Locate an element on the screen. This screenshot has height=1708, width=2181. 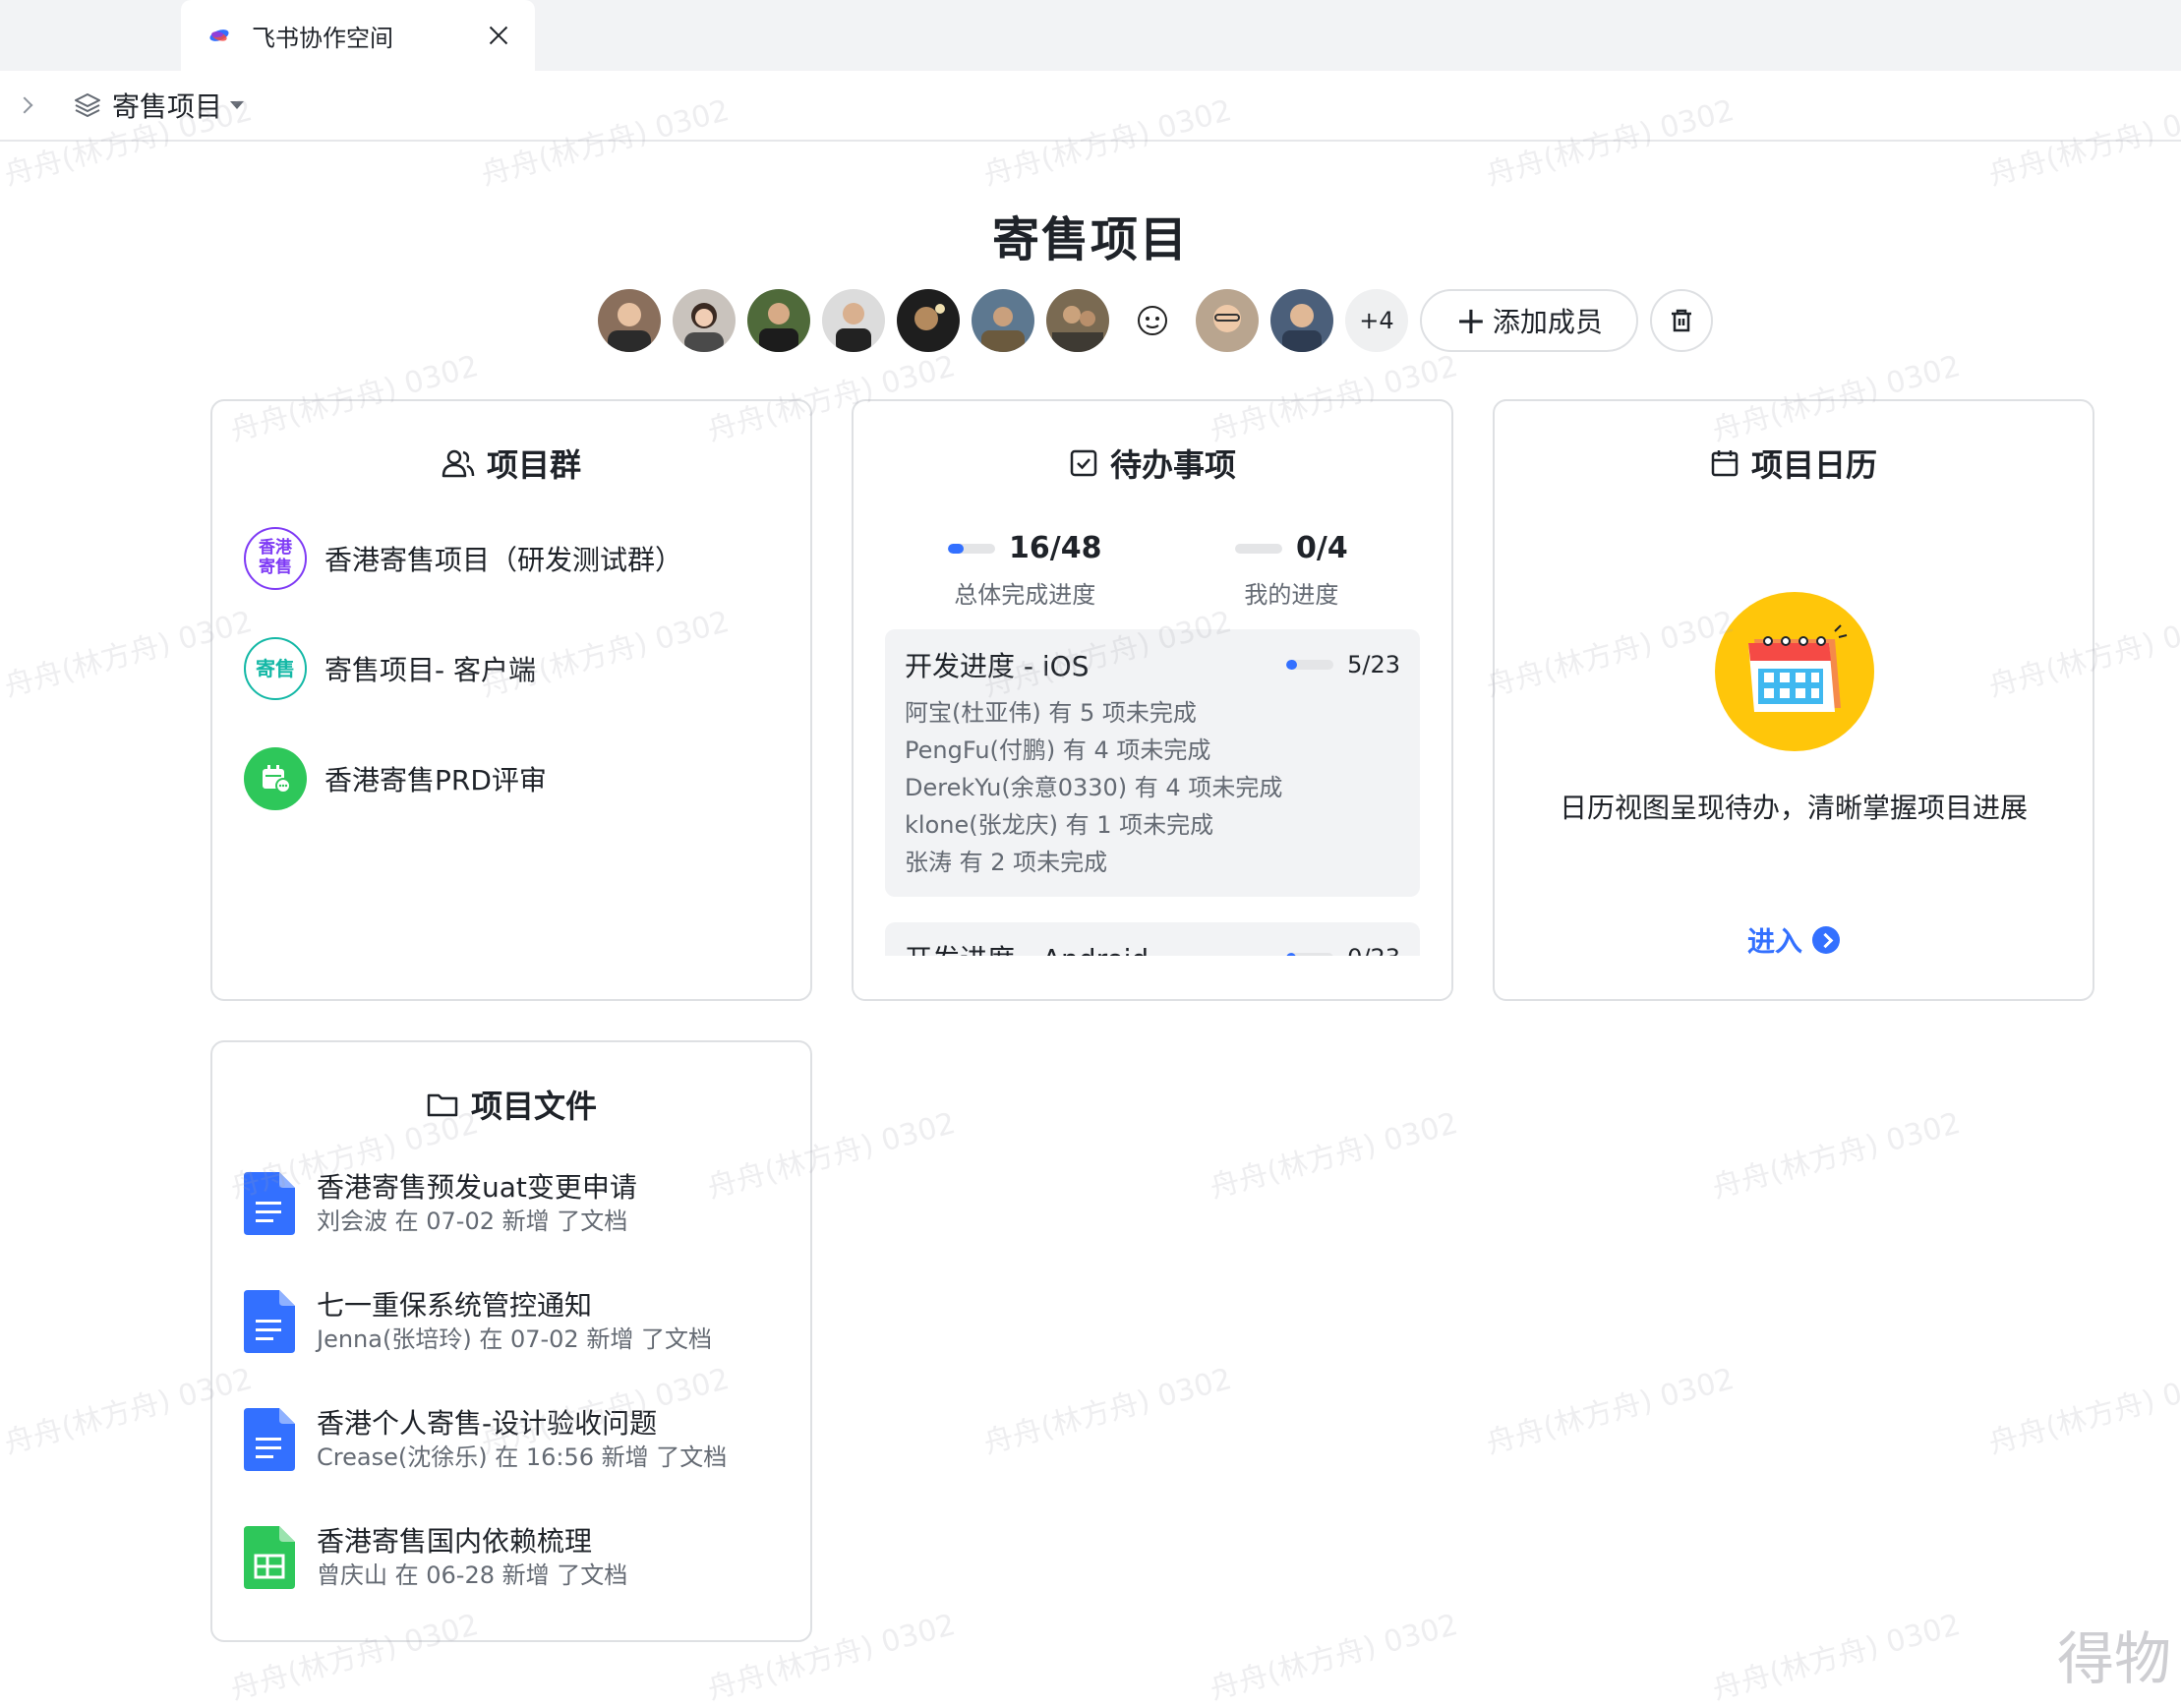
calendar-description: 日历视图呈现待办，清晰掌握项目进展 is located at coordinates (1794, 807).